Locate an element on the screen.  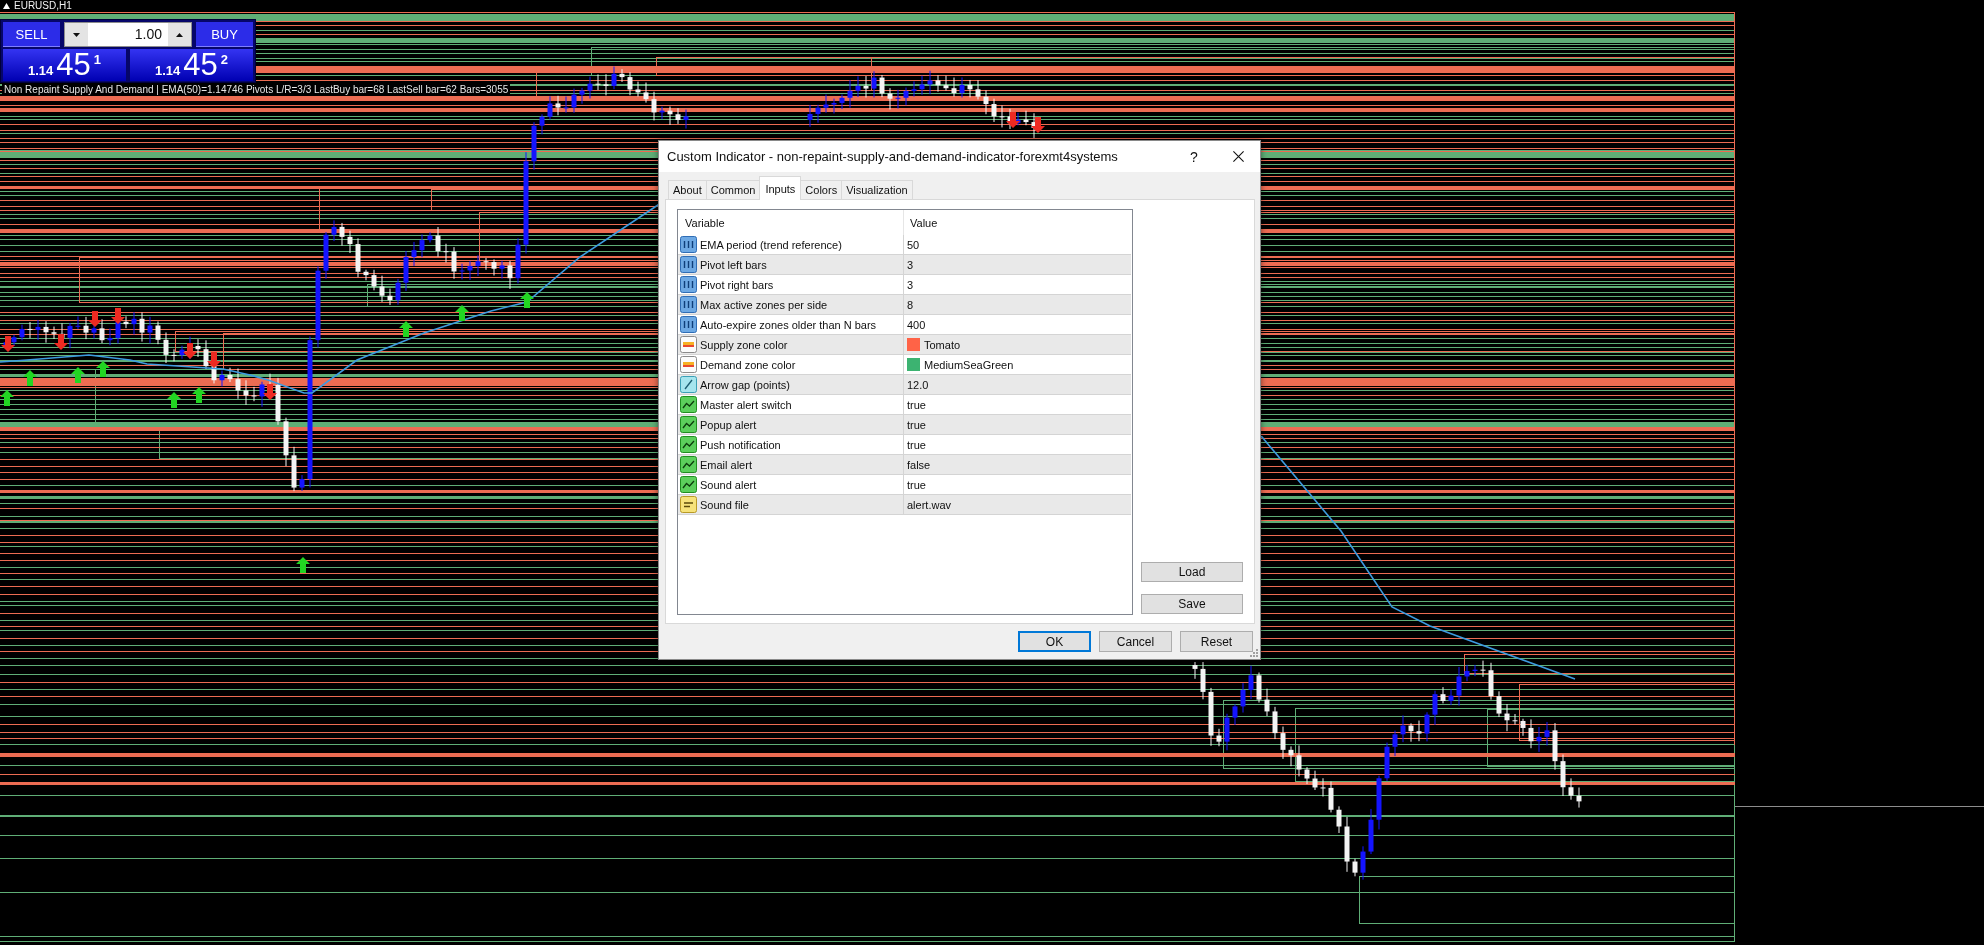
tab: About is located at coordinates (687, 189).